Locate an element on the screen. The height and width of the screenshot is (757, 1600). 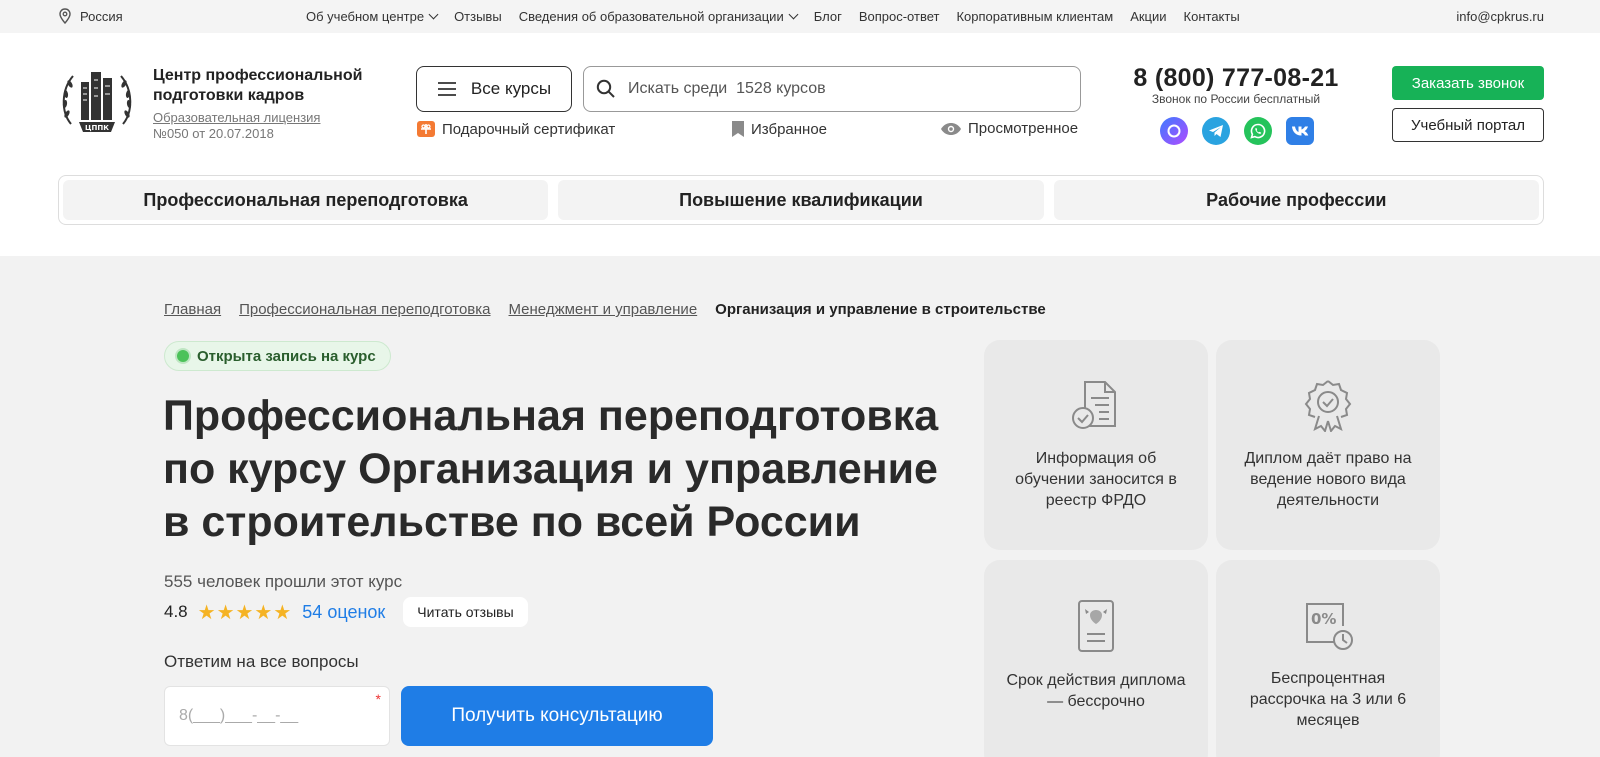
tab-retraining: Профессиональная переподготовка is located at coordinates (306, 200).